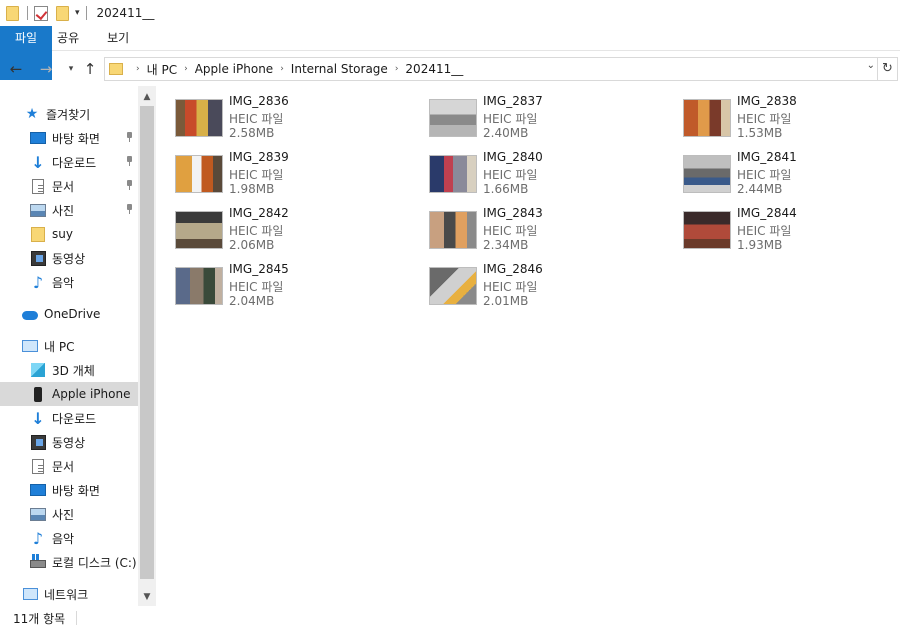  Describe the element at coordinates (259, 101) in the screenshot. I see `file-name: IMG_2836` at that location.